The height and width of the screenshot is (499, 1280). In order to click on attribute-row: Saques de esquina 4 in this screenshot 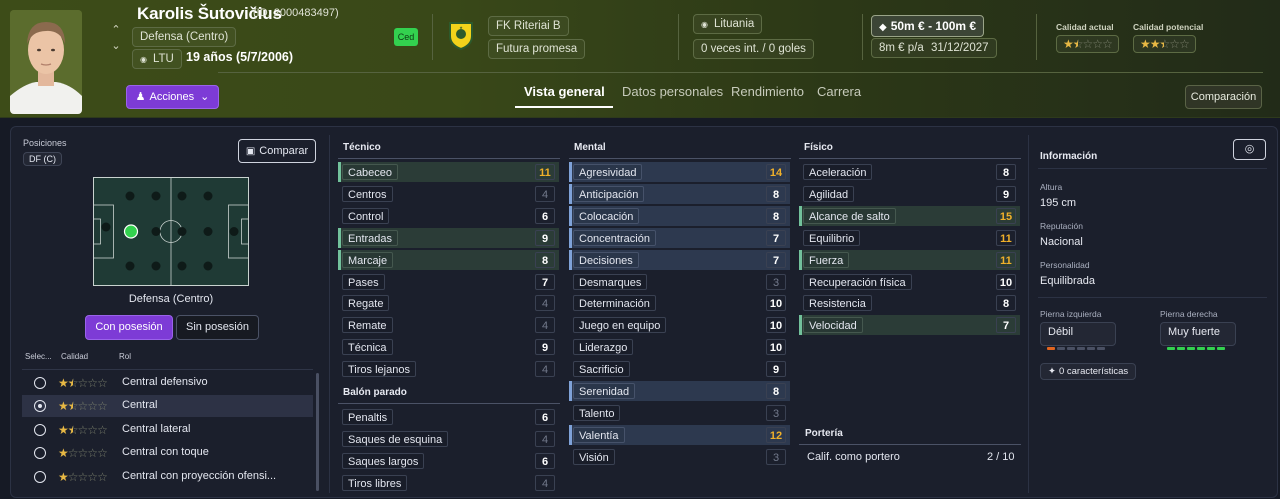, I will do `click(448, 439)`.